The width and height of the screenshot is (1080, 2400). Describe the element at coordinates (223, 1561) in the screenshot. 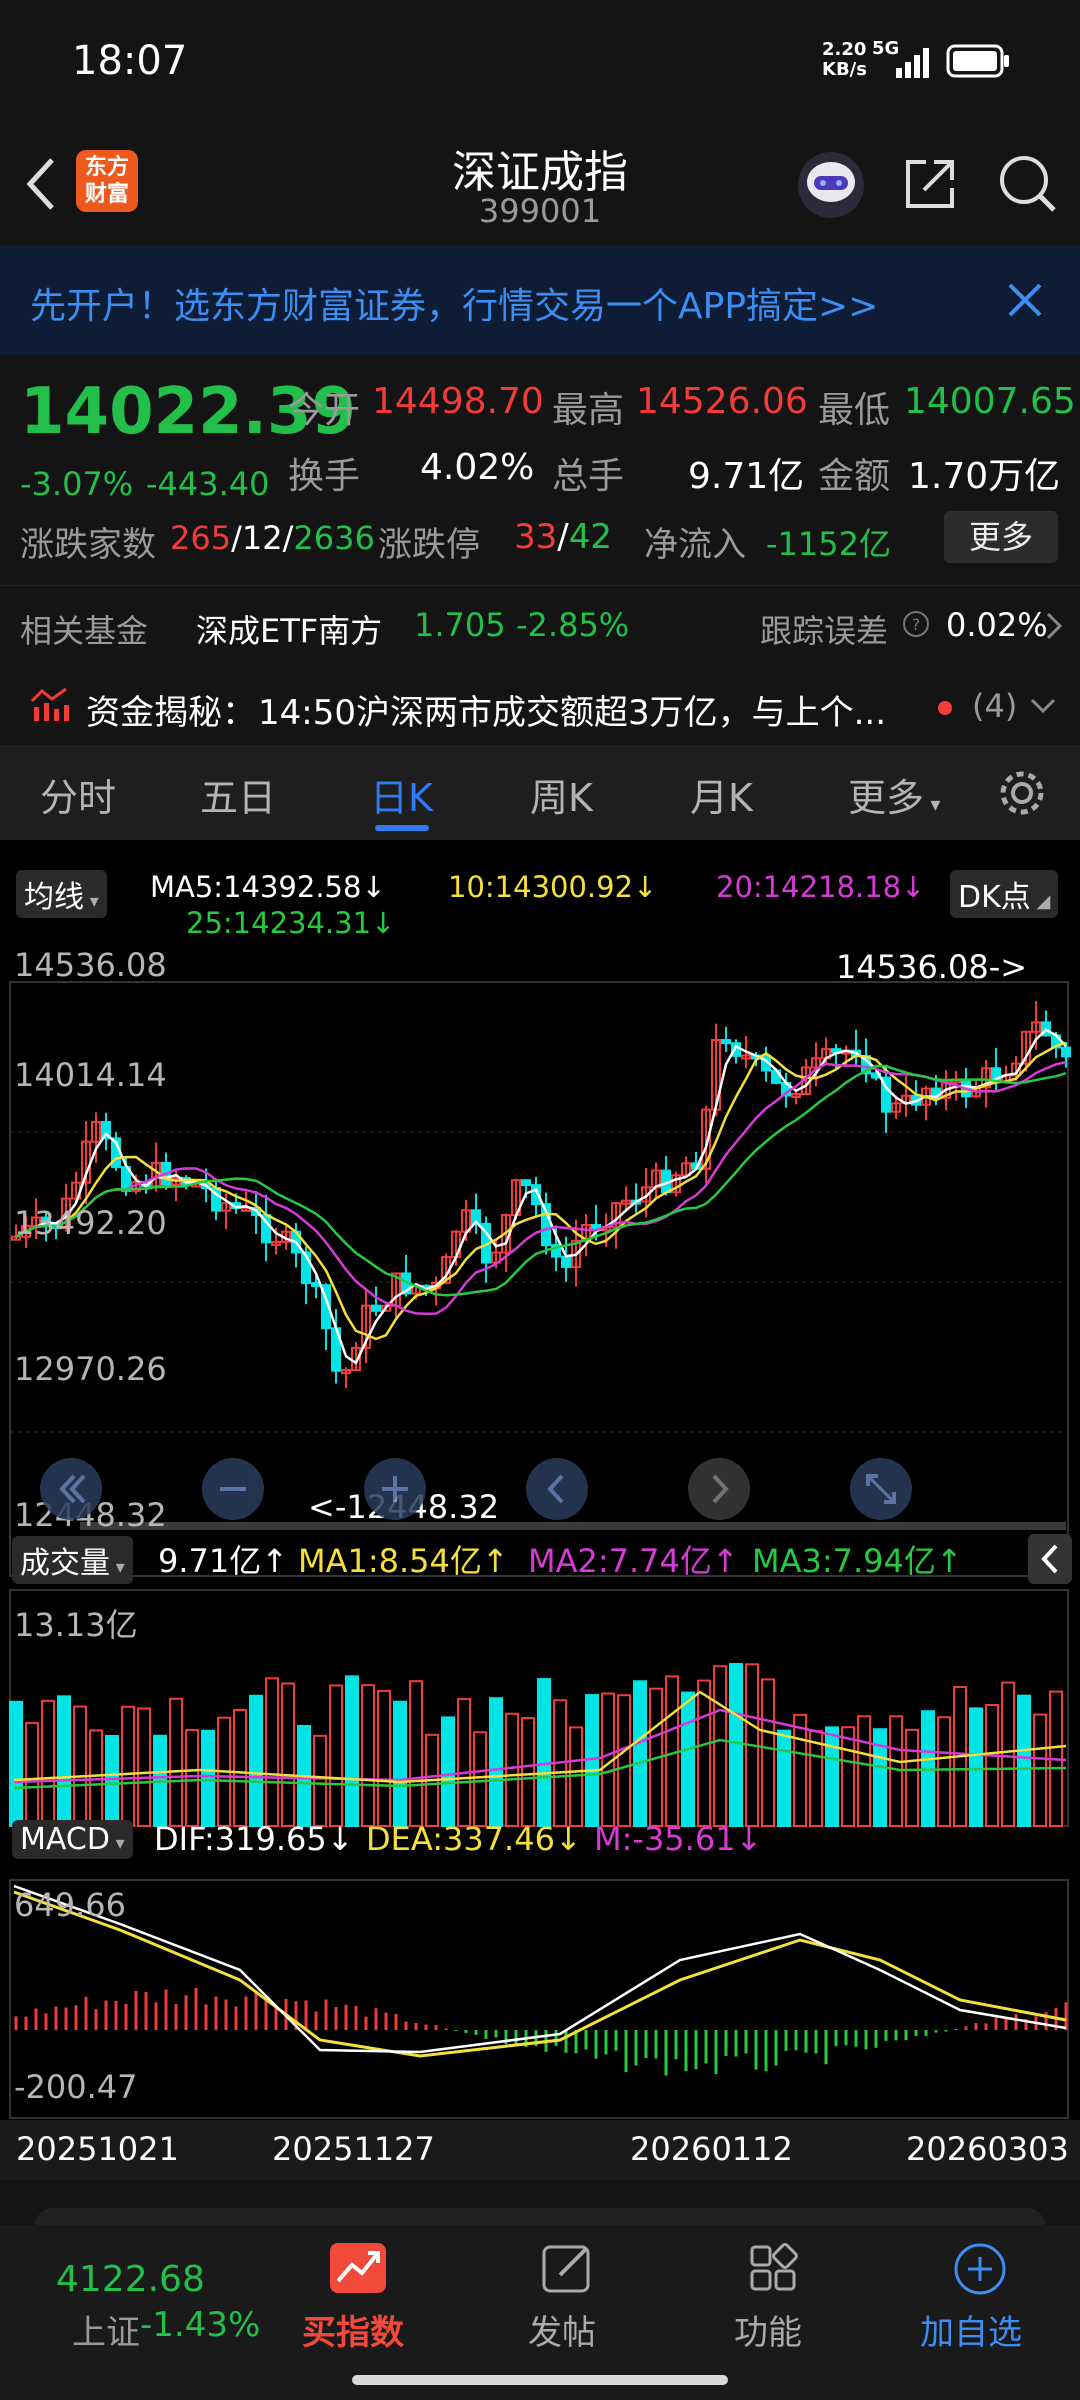

I see `volume-value-legend: 9.71亿↑` at that location.